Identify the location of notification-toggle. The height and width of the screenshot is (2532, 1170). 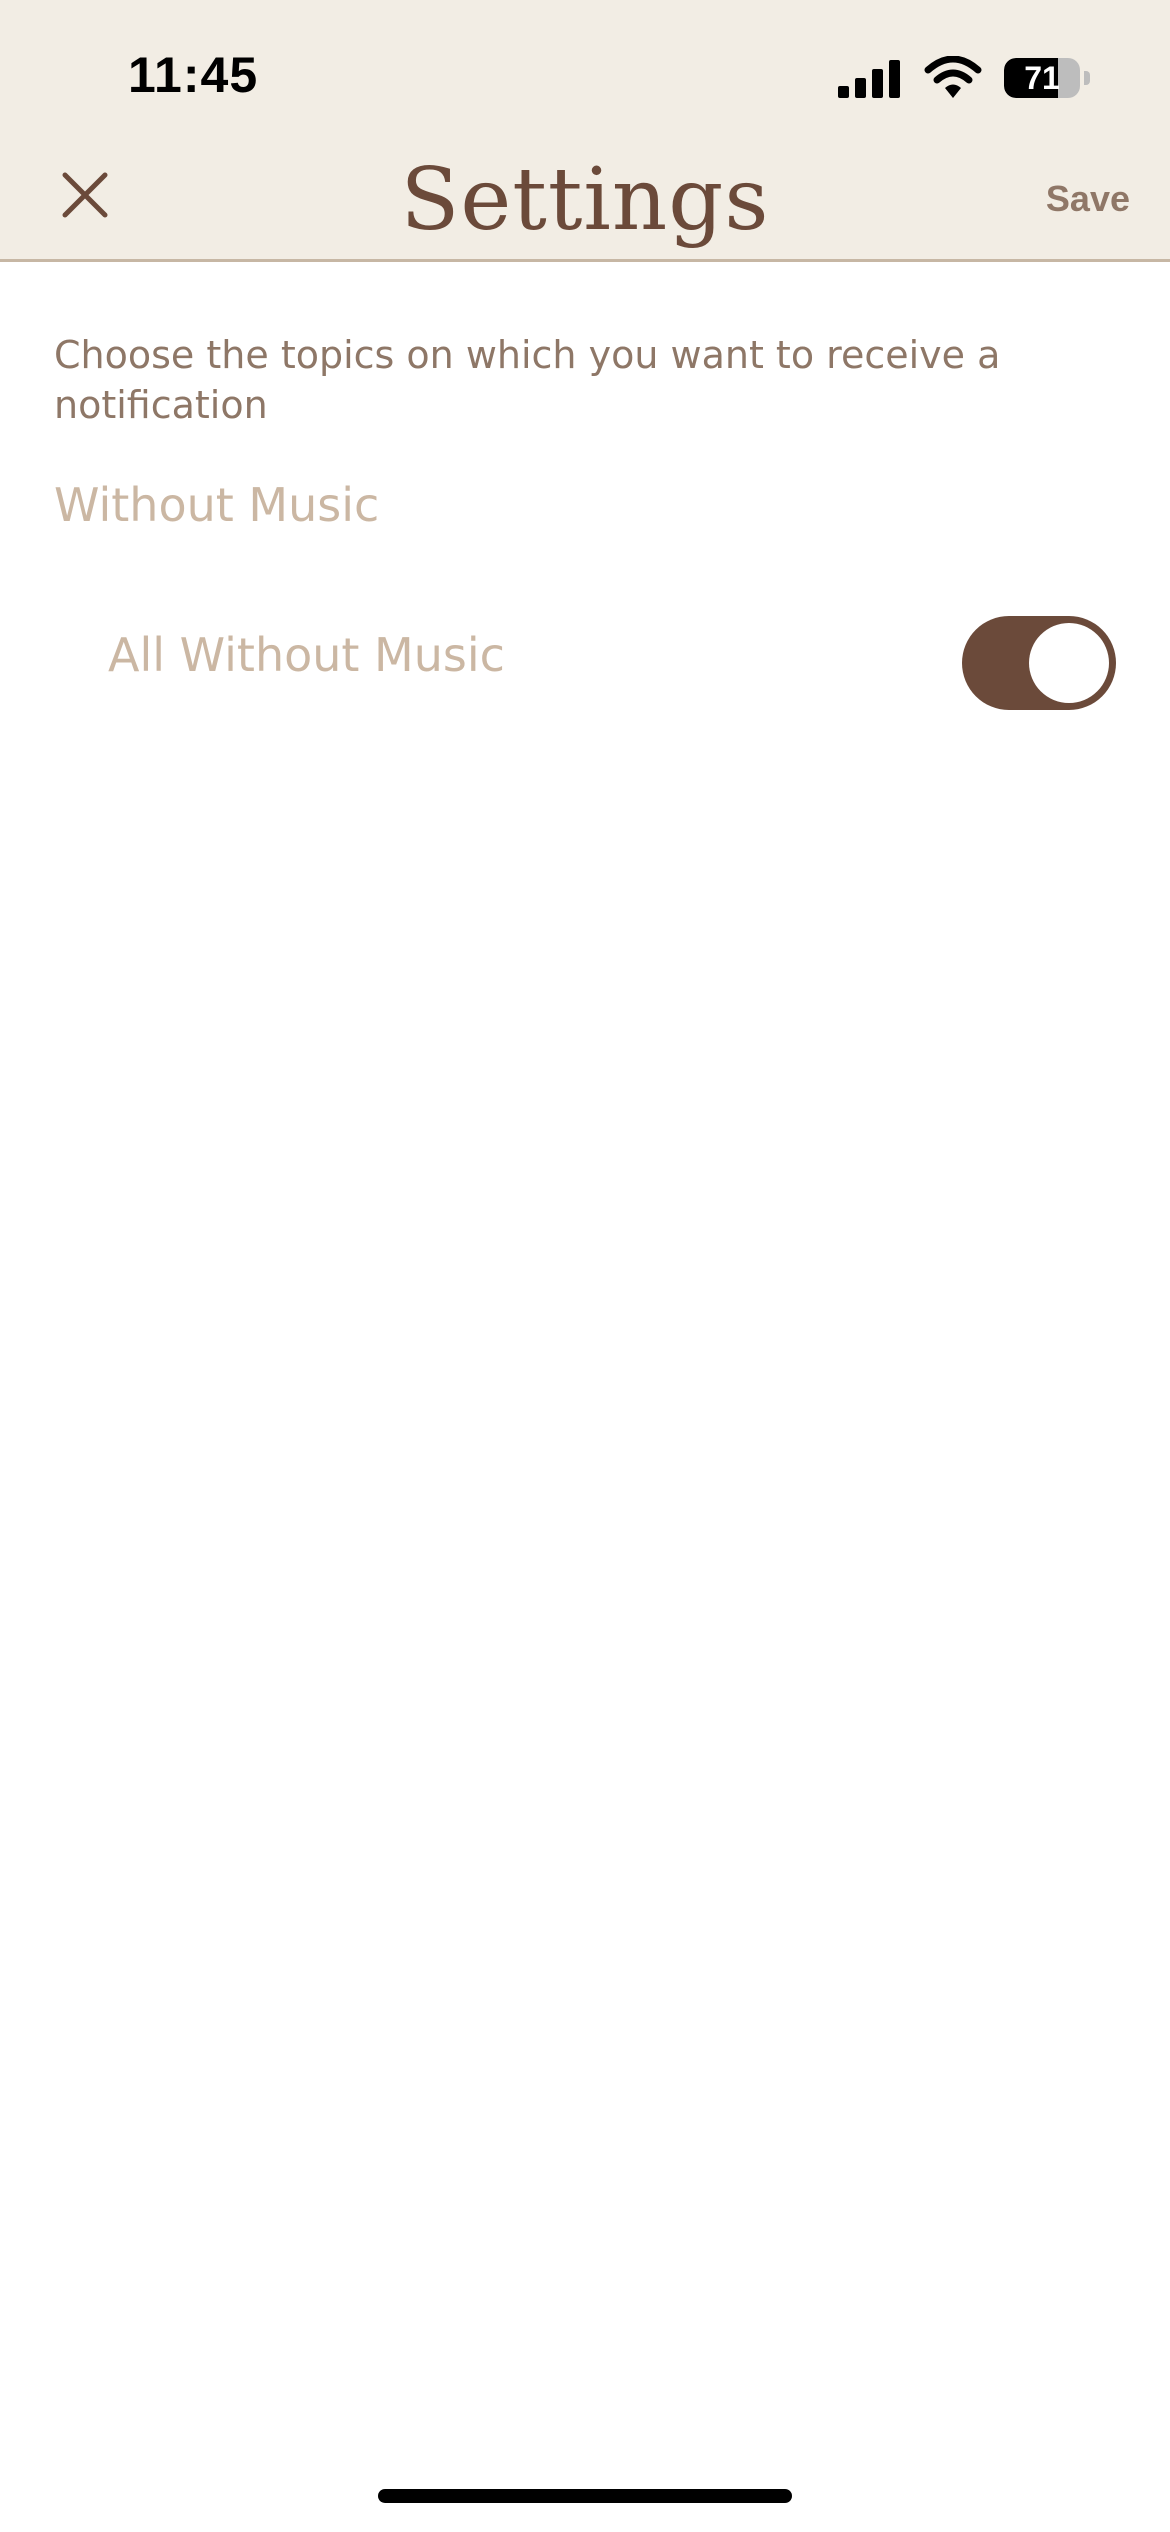
(1039, 663).